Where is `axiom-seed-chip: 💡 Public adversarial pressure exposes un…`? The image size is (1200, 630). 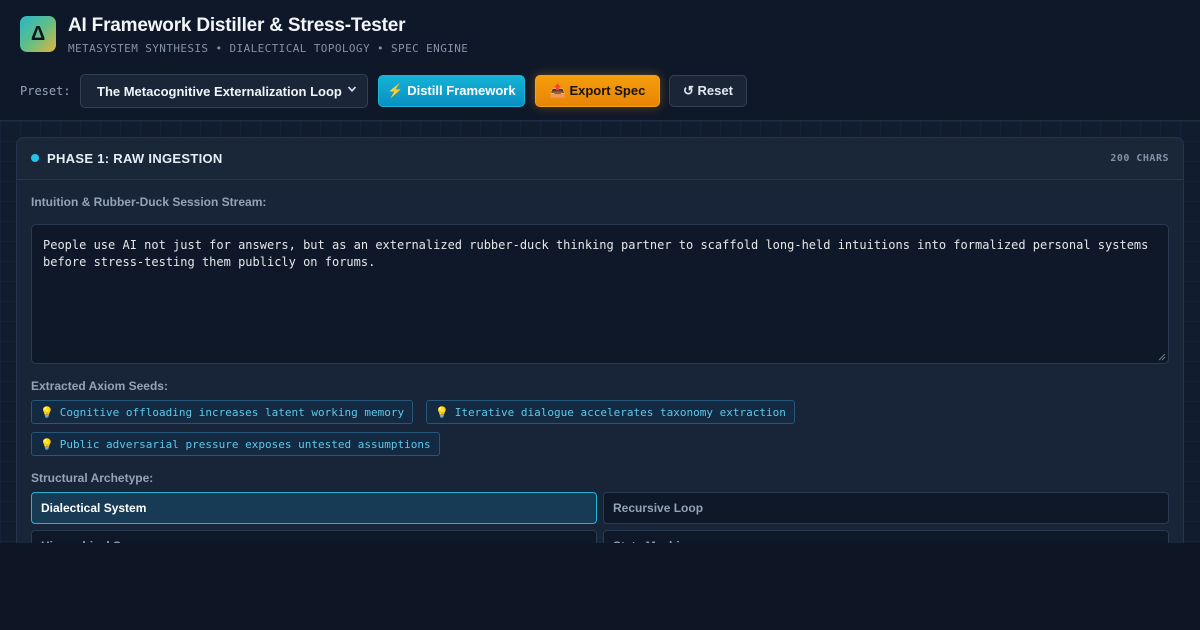
axiom-seed-chip: 💡 Public adversarial pressure exposes un… is located at coordinates (235, 444).